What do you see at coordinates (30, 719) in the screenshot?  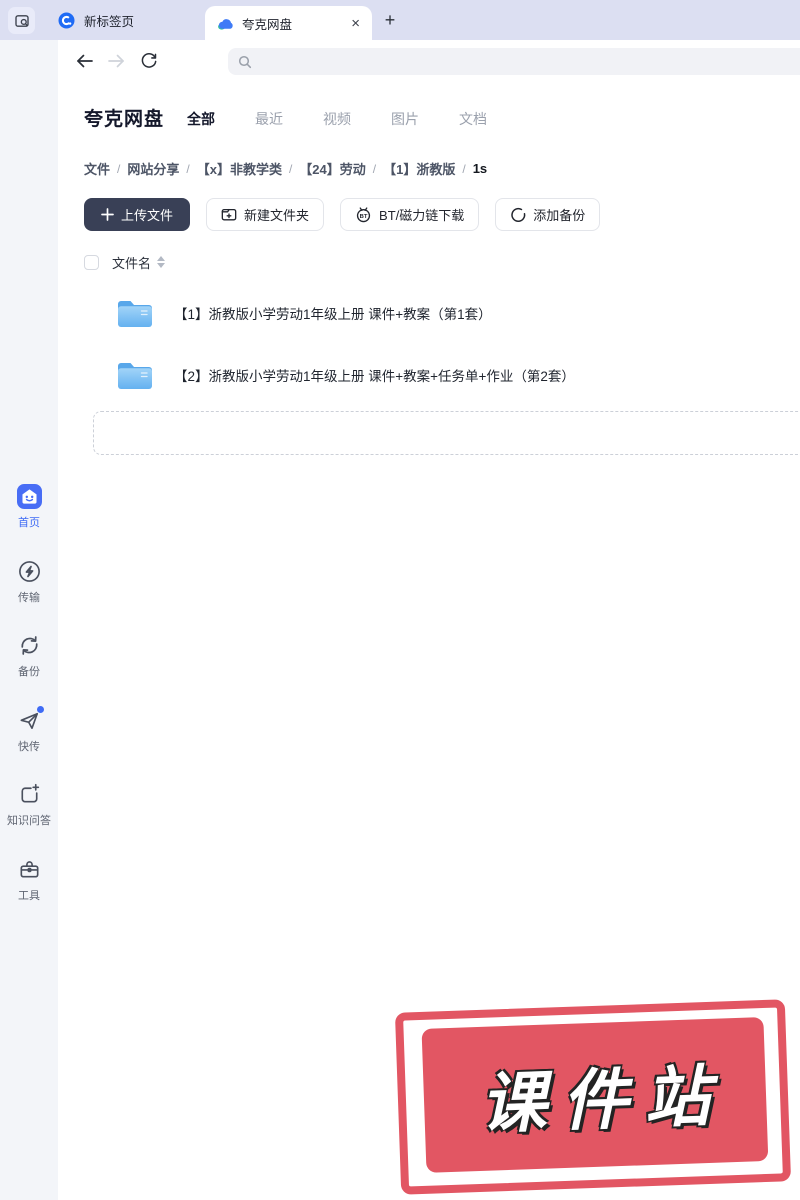 I see `quick-send-icon` at bounding box center [30, 719].